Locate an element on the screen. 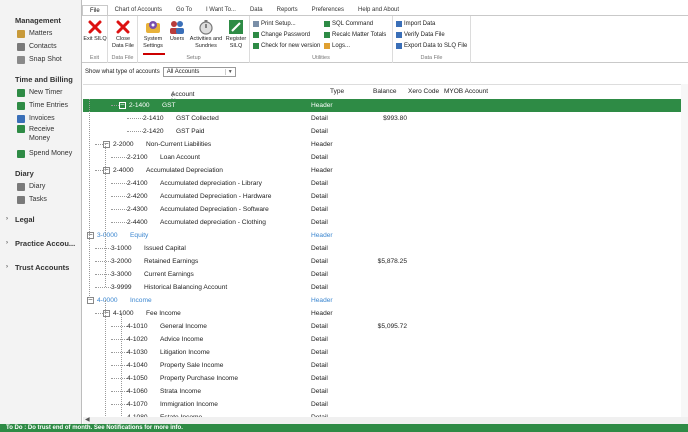 Image resolution: width=688 pixels, height=432 pixels. check-version-button: Check for new version is located at coordinates (286, 45).